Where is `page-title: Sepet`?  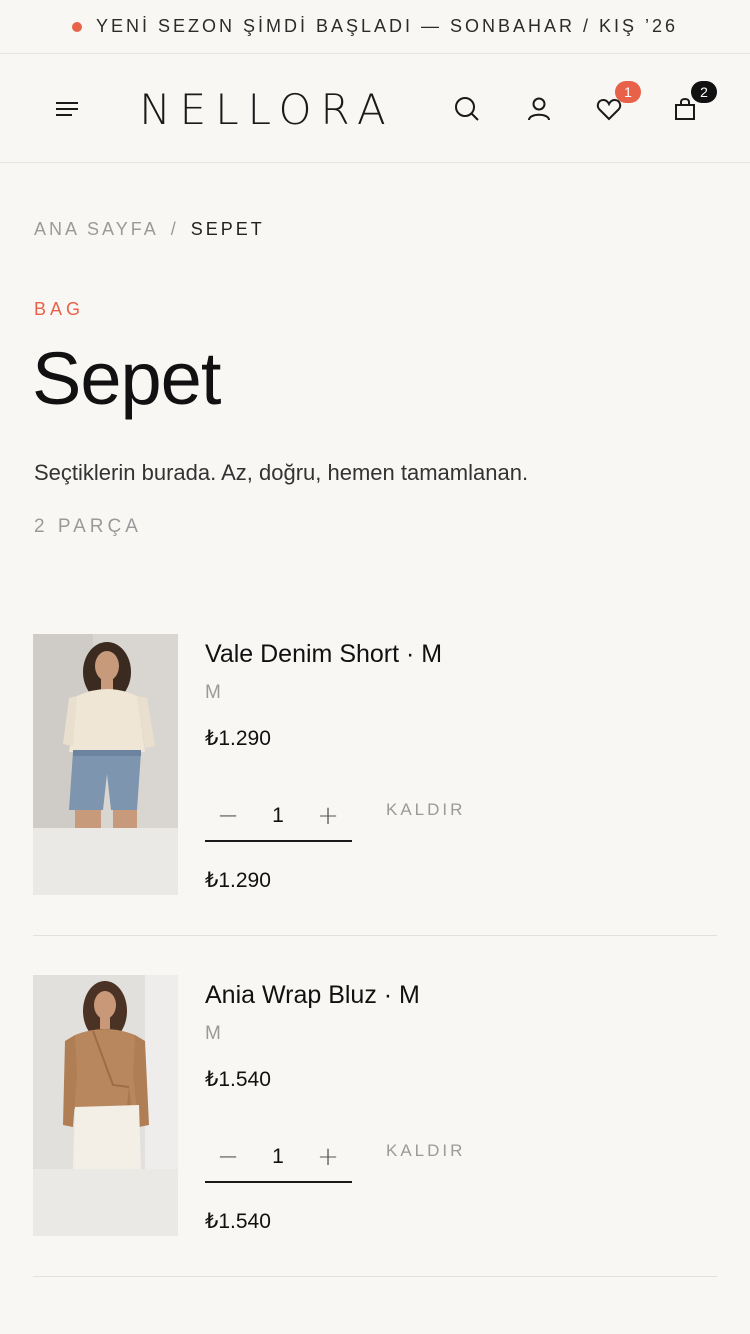 page-title: Sepet is located at coordinates (126, 378).